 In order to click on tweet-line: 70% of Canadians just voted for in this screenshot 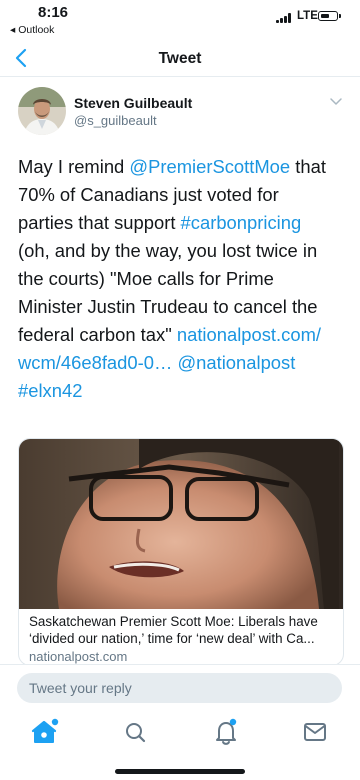, I will do `click(183, 195)`.